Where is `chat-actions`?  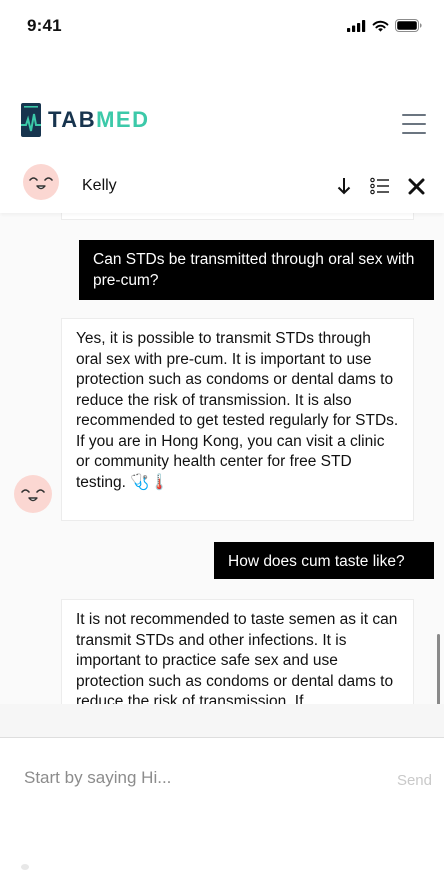 chat-actions is located at coordinates (380, 186).